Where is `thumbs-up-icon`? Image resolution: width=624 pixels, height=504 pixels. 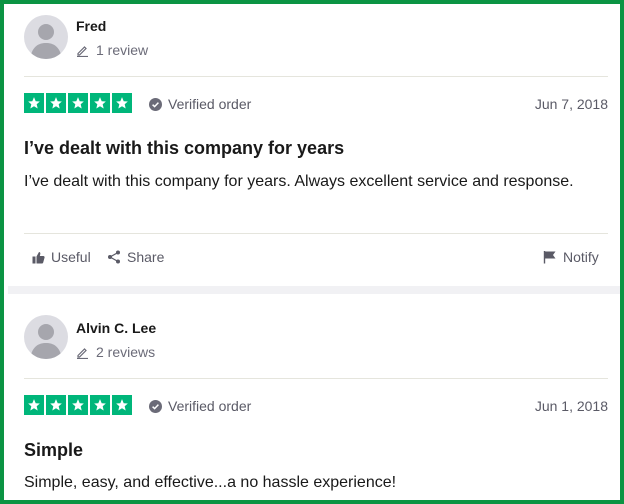
thumbs-up-icon is located at coordinates (38, 257).